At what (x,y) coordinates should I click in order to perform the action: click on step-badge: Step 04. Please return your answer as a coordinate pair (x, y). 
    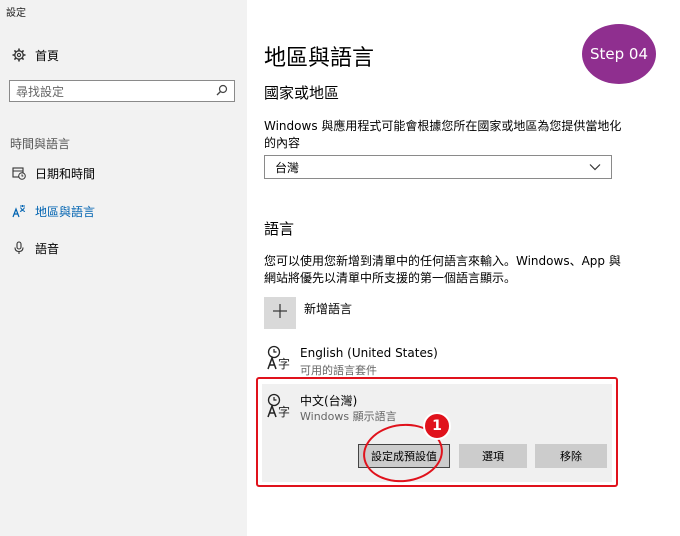
    Looking at the image, I should click on (619, 54).